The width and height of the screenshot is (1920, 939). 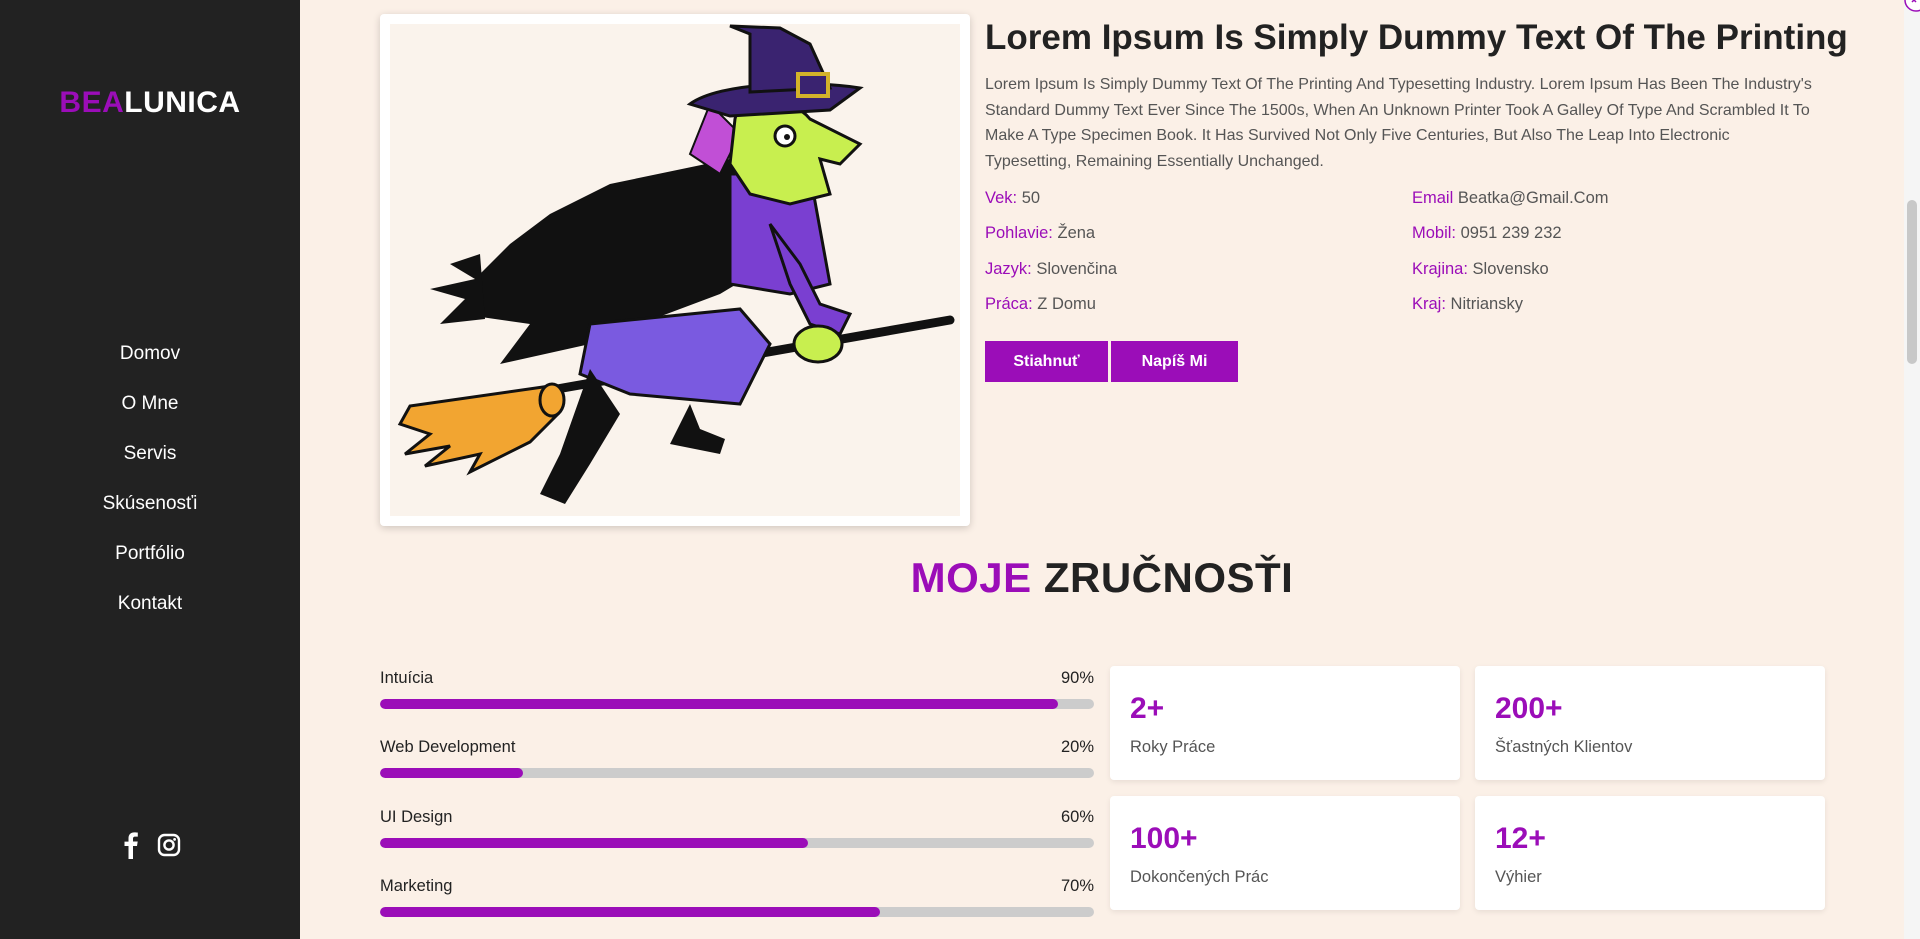 I want to click on logo: BEALUNICA, so click(x=150, y=103).